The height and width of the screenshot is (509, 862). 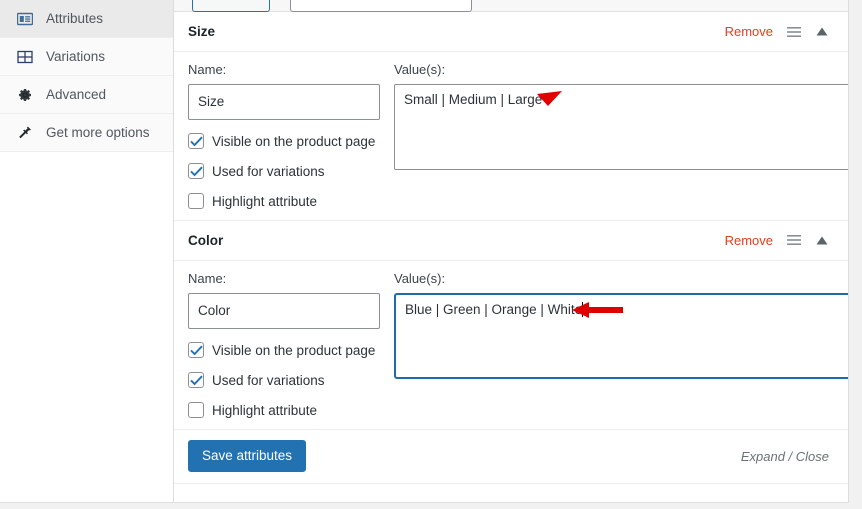 What do you see at coordinates (247, 456) in the screenshot?
I see `save-attributes-button: Save attributes` at bounding box center [247, 456].